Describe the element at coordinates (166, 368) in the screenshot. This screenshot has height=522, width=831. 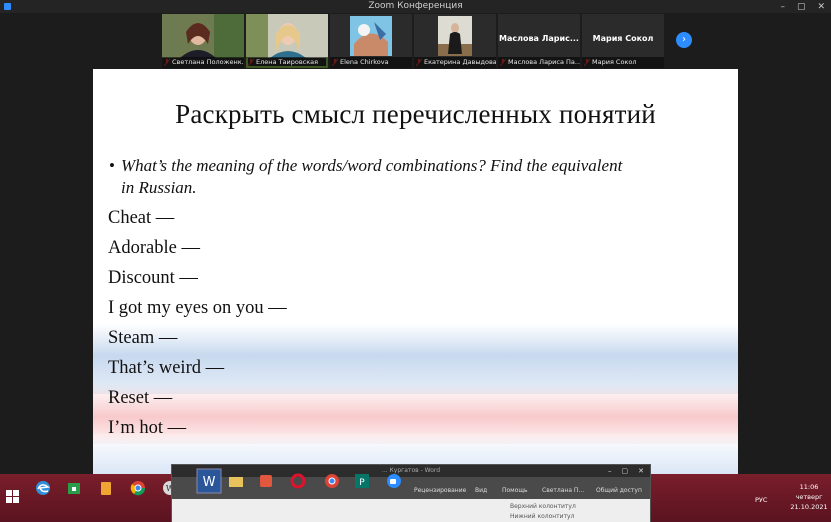
I see `vocab-item: That’s weird —` at that location.